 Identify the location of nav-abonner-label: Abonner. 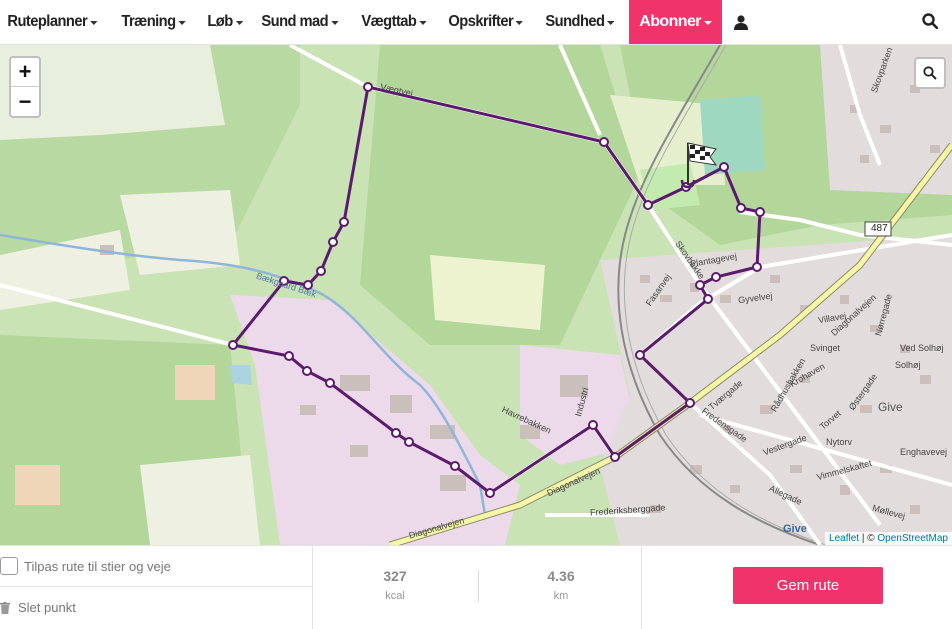
(670, 21).